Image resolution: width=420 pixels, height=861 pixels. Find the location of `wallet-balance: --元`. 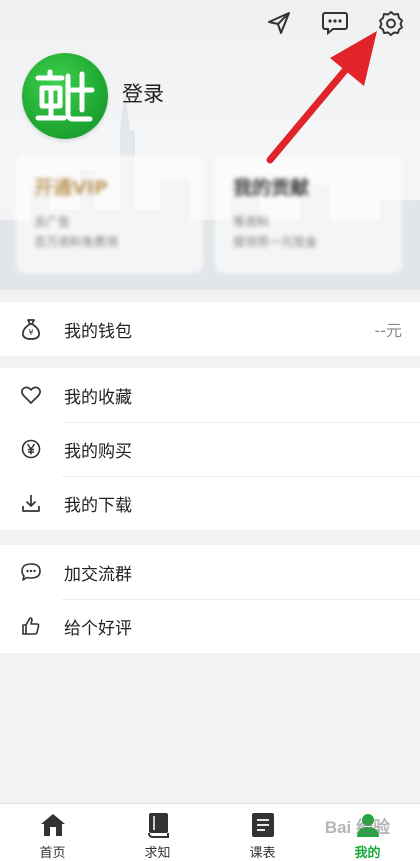

wallet-balance: --元 is located at coordinates (388, 330).